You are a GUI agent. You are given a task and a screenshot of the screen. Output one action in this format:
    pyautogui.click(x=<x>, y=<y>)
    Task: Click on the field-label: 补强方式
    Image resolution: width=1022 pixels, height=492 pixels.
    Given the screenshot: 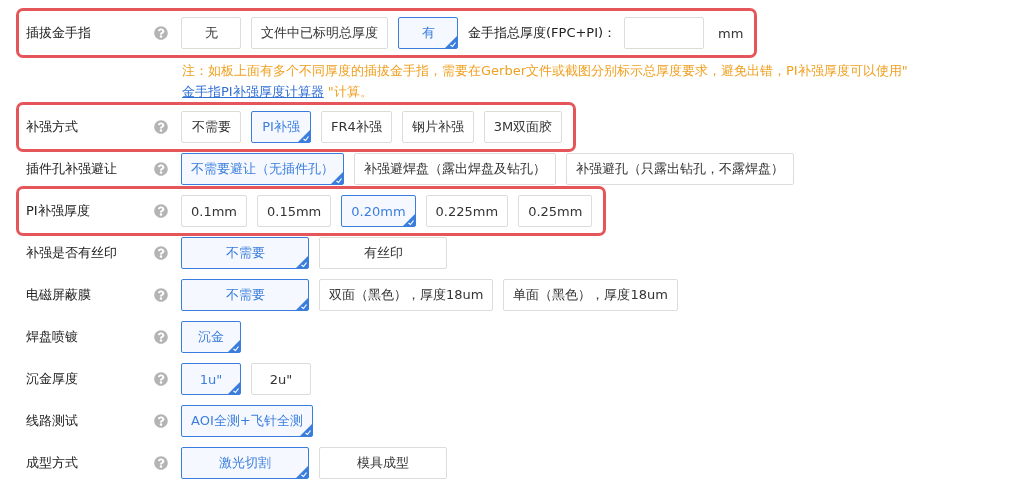 What is the action you would take?
    pyautogui.click(x=52, y=127)
    